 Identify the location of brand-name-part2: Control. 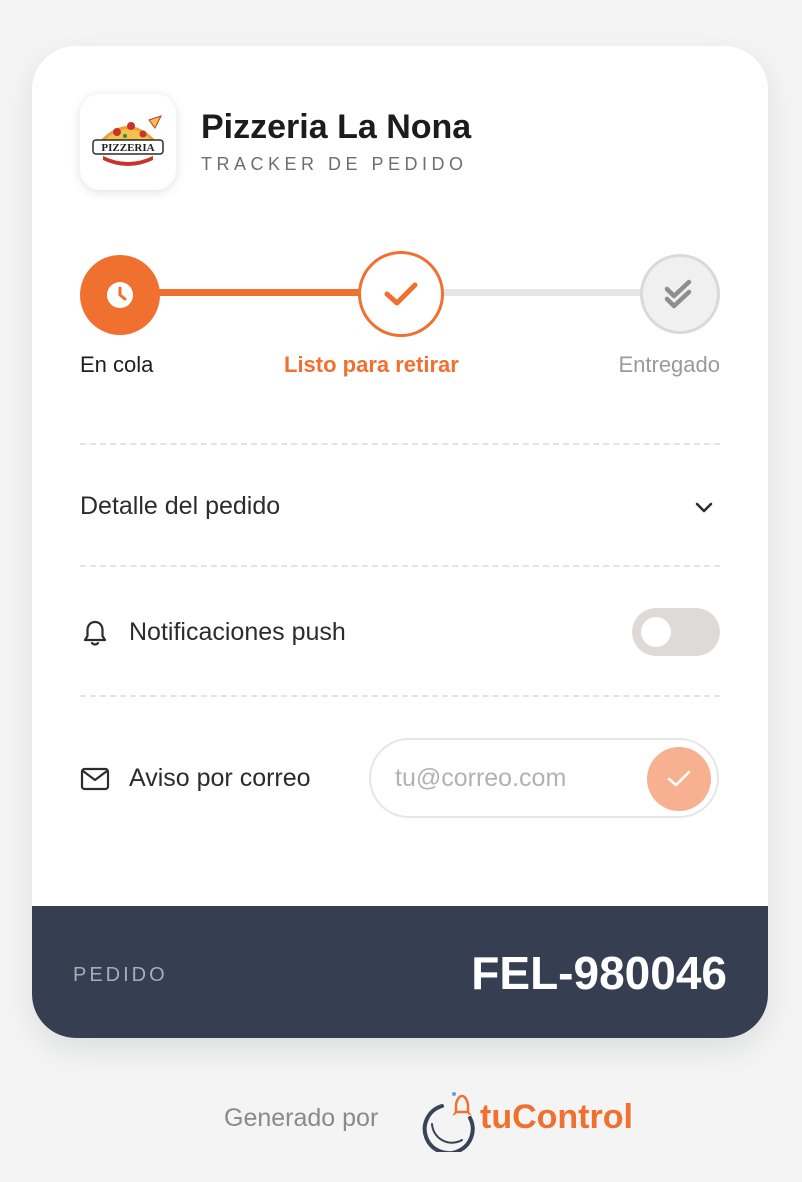
(572, 1117).